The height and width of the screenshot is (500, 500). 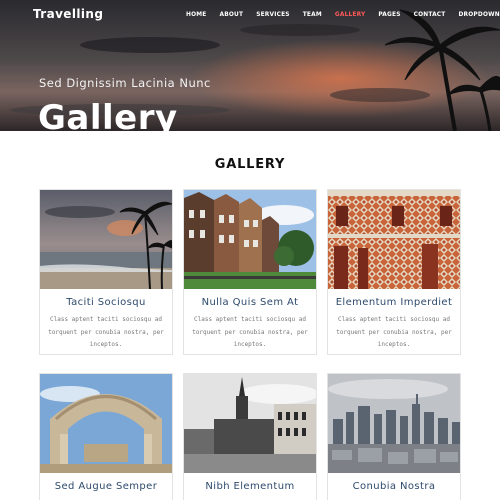 What do you see at coordinates (106, 423) in the screenshot?
I see `gallery-image-ruins` at bounding box center [106, 423].